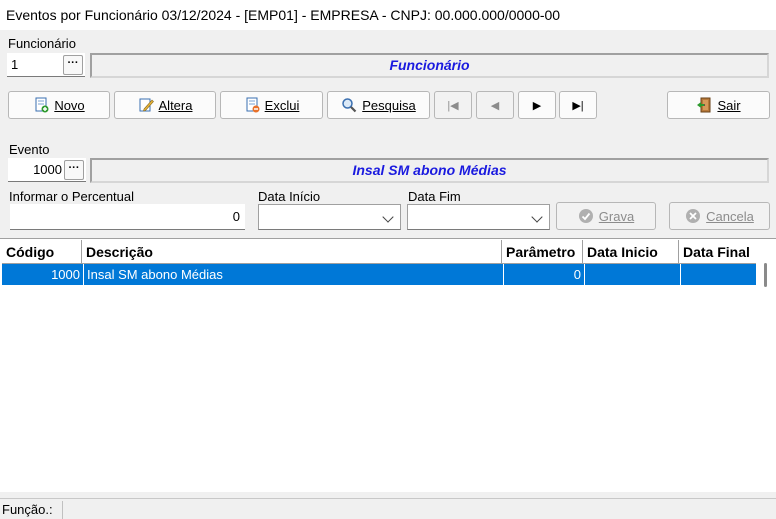 Image resolution: width=776 pixels, height=519 pixels. I want to click on first-record-button: |◀, so click(453, 105).